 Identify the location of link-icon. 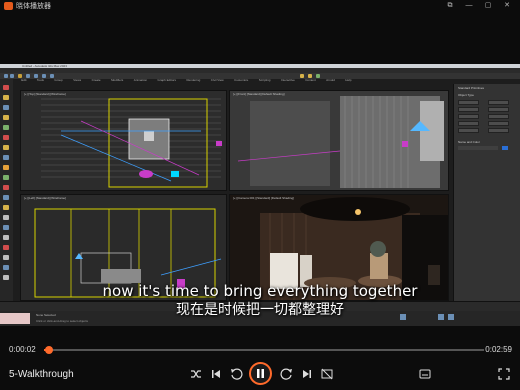
(20, 76).